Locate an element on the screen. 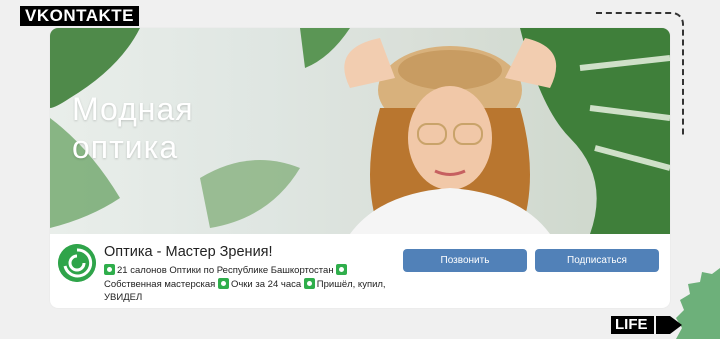 The width and height of the screenshot is (720, 339). cover-title: Модная оптика is located at coordinates (182, 128).